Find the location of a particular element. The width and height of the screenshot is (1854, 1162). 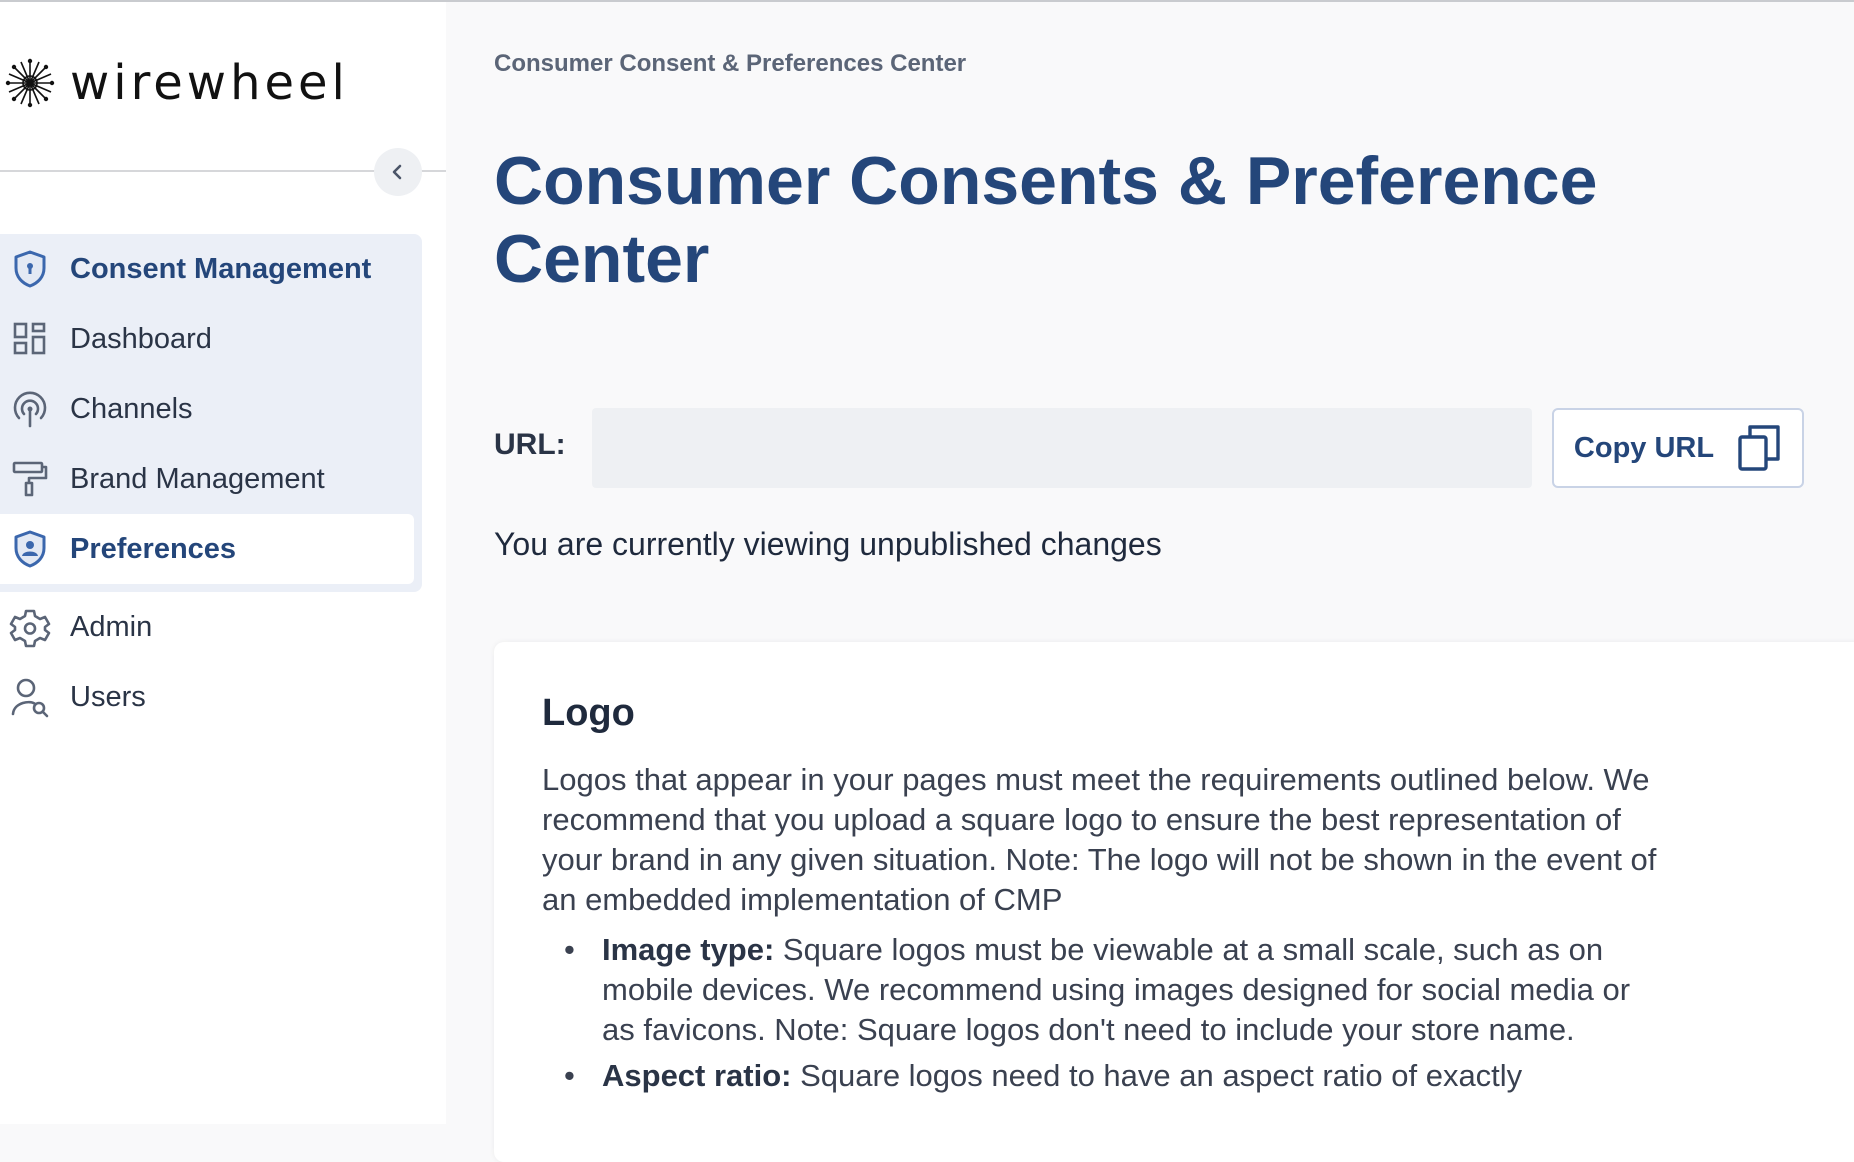

sidebar-item-brand-management: Brand Management is located at coordinates (207, 479).